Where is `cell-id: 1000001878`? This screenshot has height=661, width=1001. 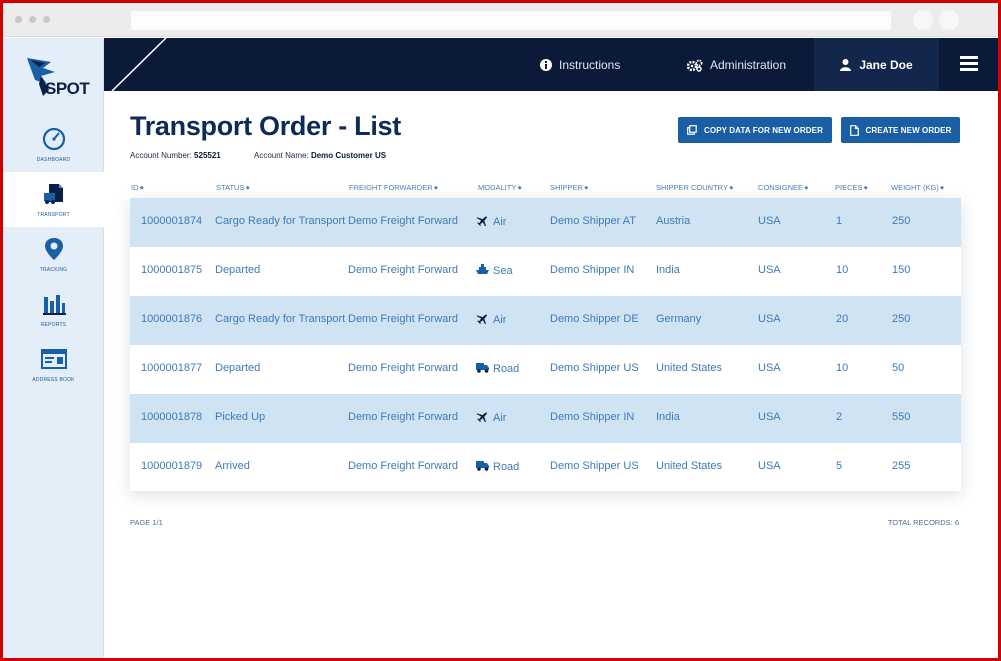
cell-id: 1000001878 is located at coordinates (171, 417).